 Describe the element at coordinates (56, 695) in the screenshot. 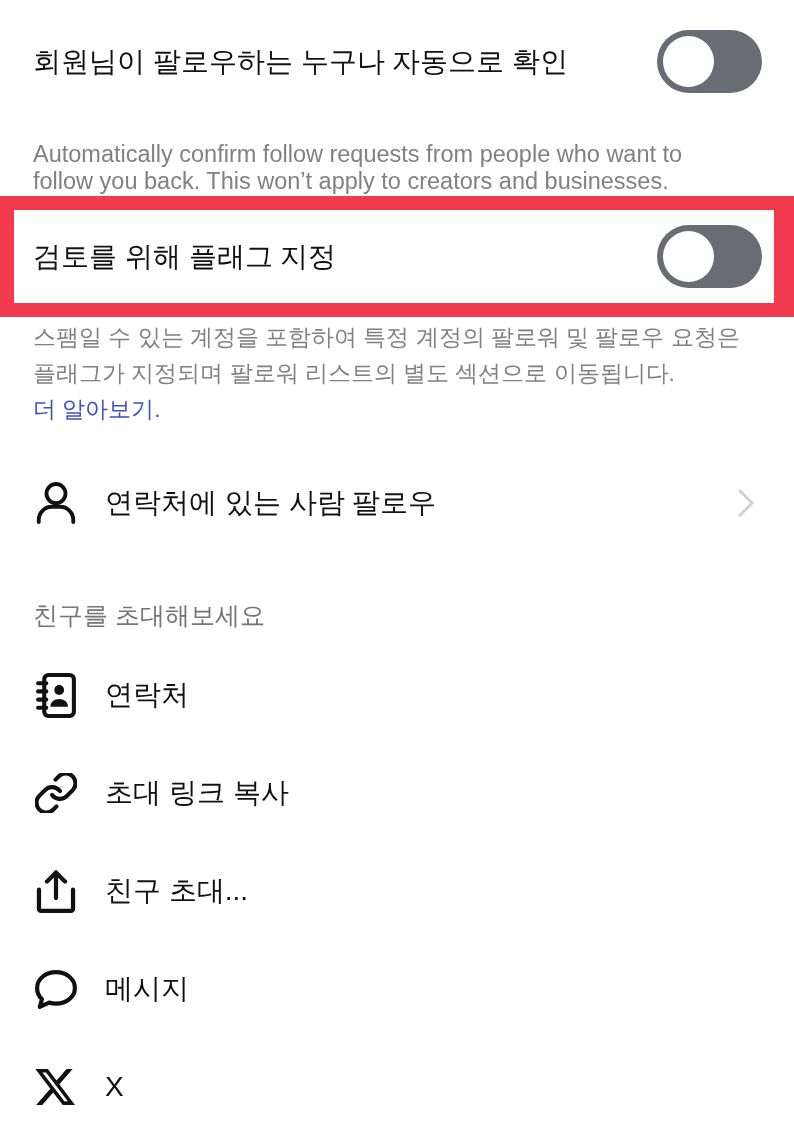

I see `contact-book-icon` at that location.